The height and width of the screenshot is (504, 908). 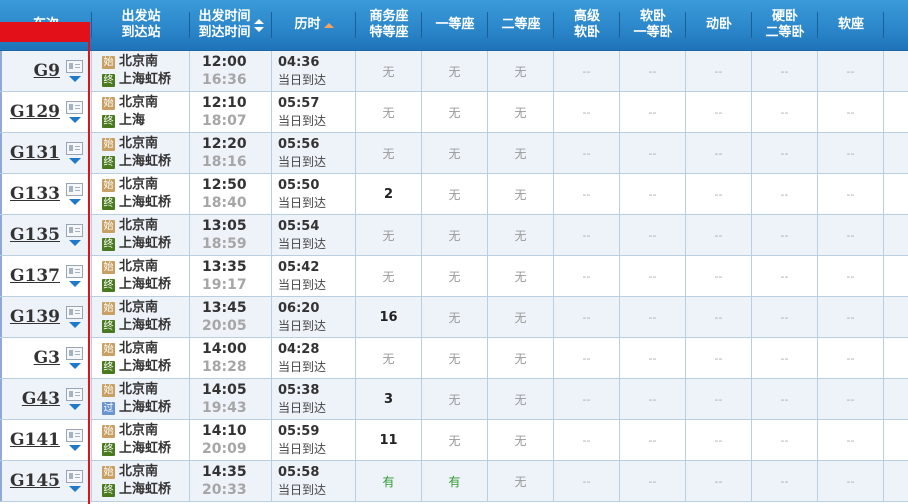 I want to click on train-number-link: G139, so click(x=35, y=317).